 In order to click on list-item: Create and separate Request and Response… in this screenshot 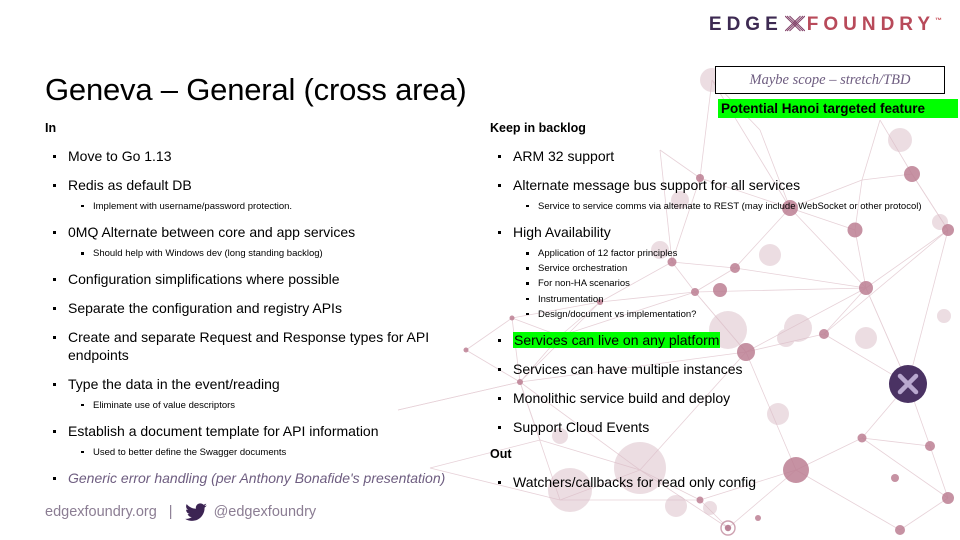, I will do `click(265, 346)`.